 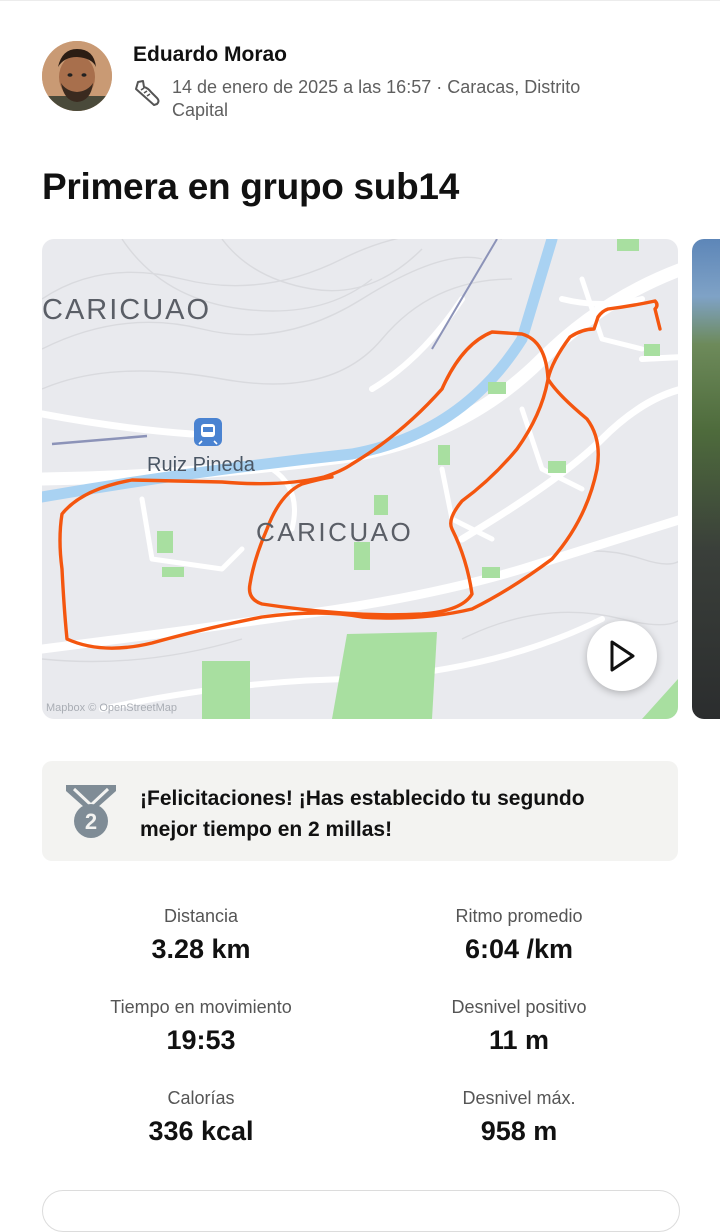 I want to click on stat-distance: Distancia 3.28 km, so click(x=201, y=935).